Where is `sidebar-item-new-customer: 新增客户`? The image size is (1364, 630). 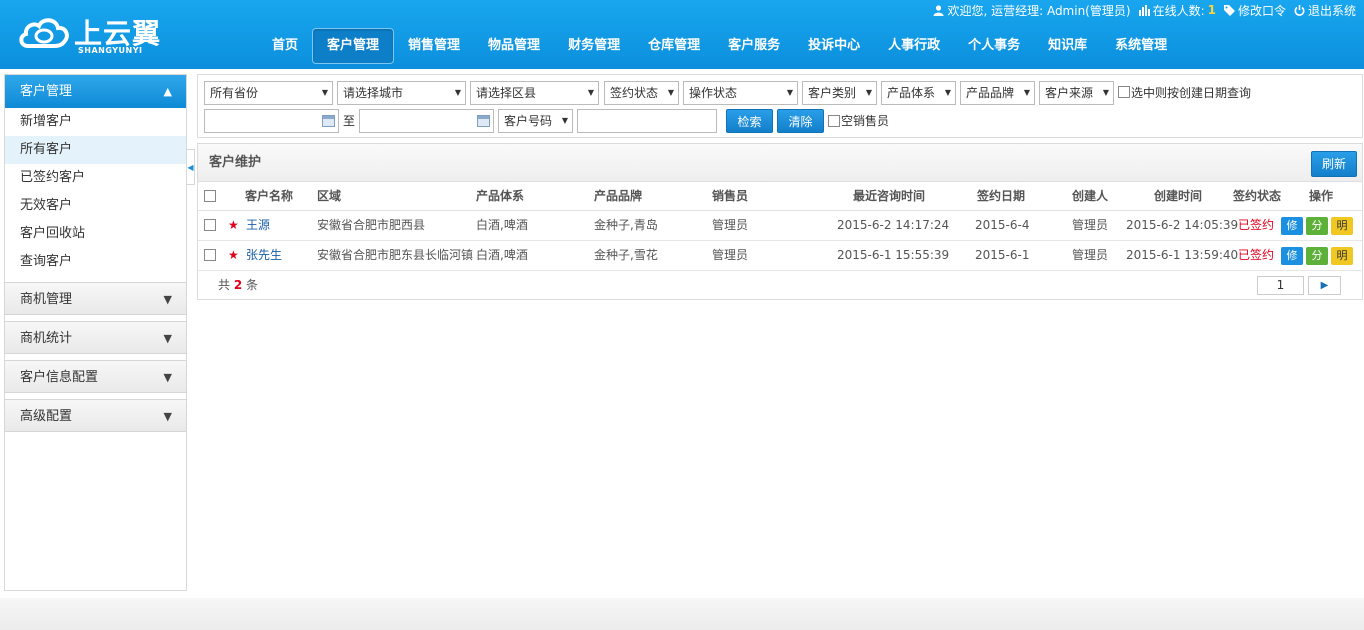 sidebar-item-new-customer: 新增客户 is located at coordinates (95, 122).